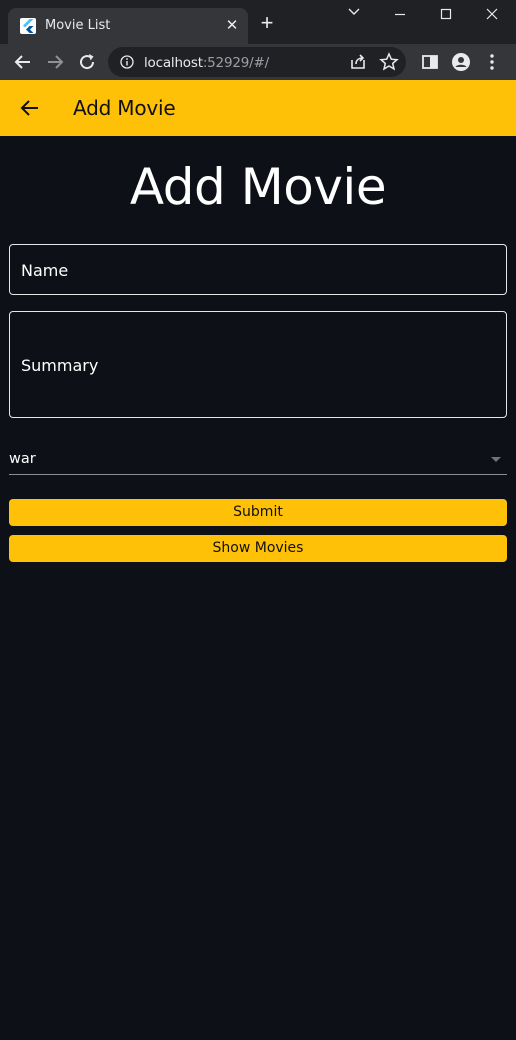  I want to click on more-menu-icon, so click(492, 62).